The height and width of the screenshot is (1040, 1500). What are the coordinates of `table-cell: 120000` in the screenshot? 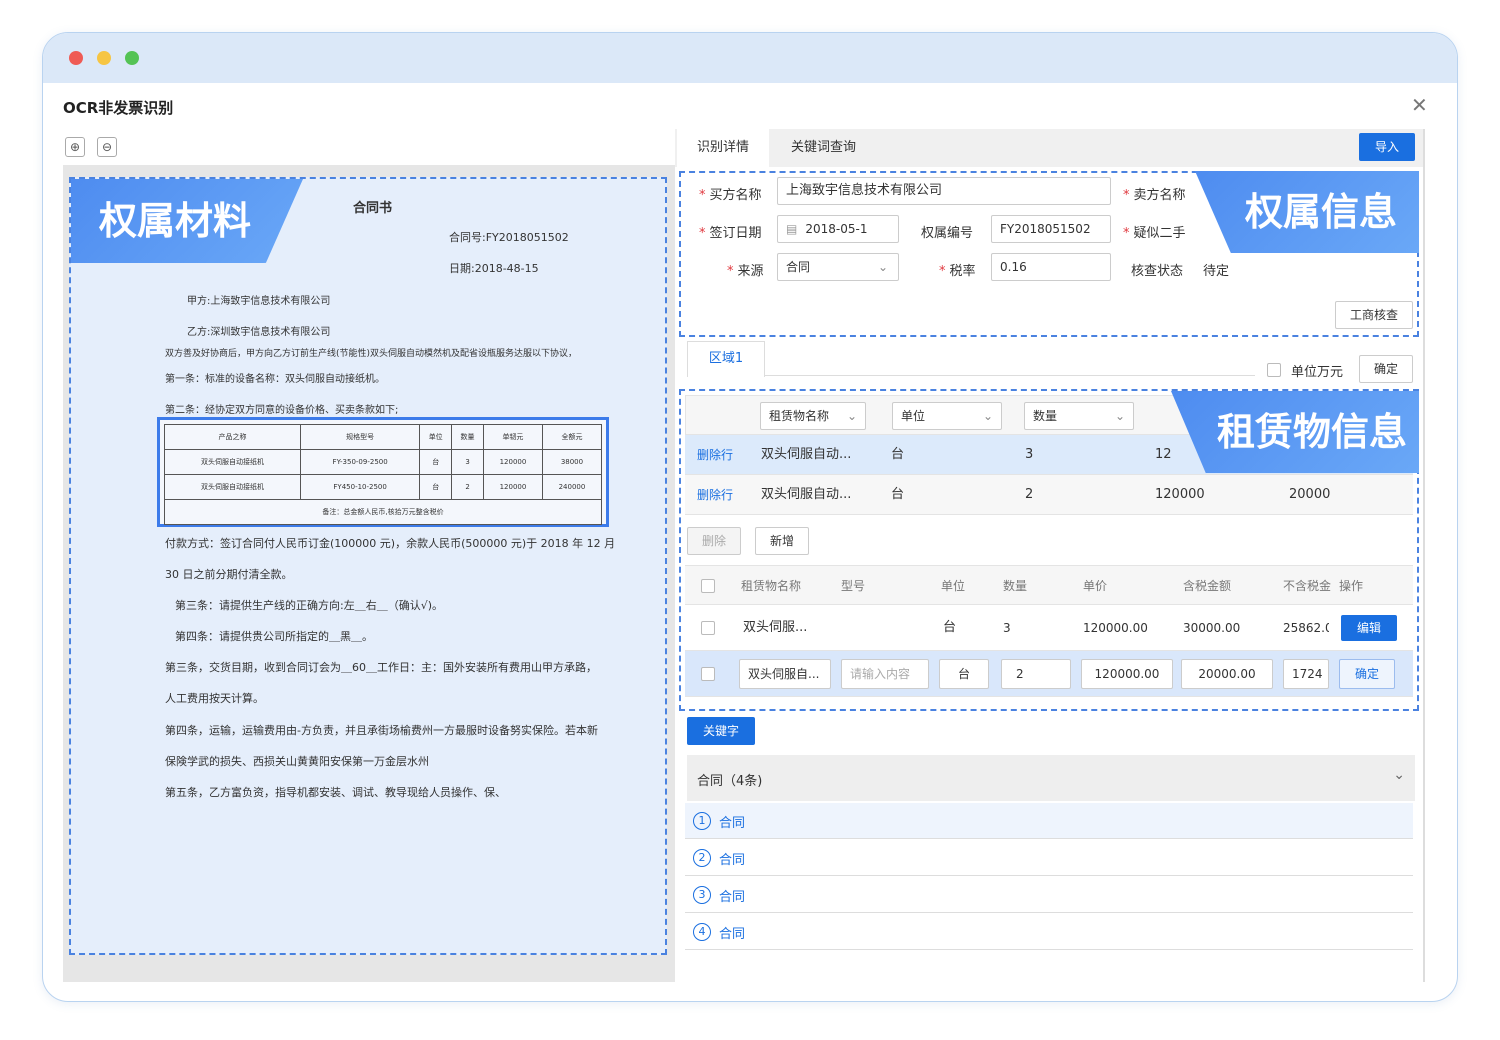 It's located at (512, 487).